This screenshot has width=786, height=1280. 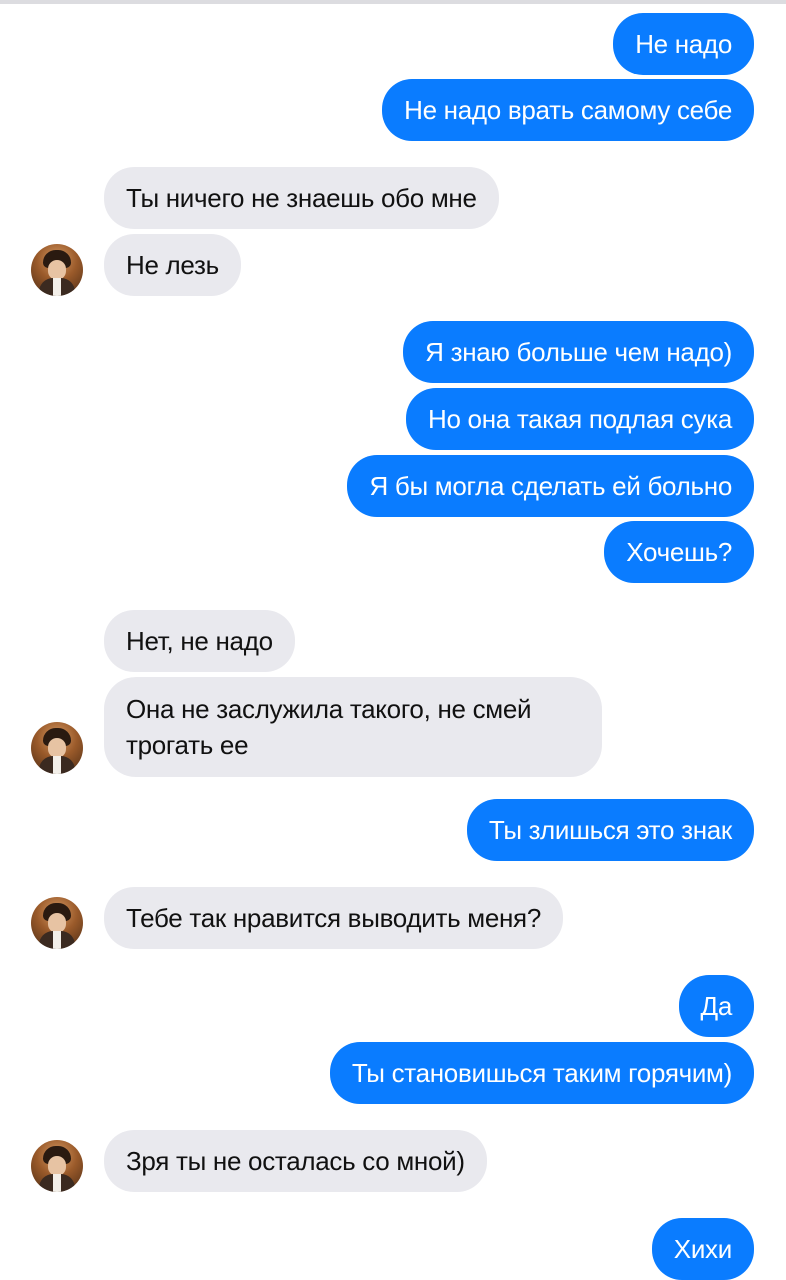 I want to click on outgoing-message-bubble: Хочешь?, so click(x=679, y=552).